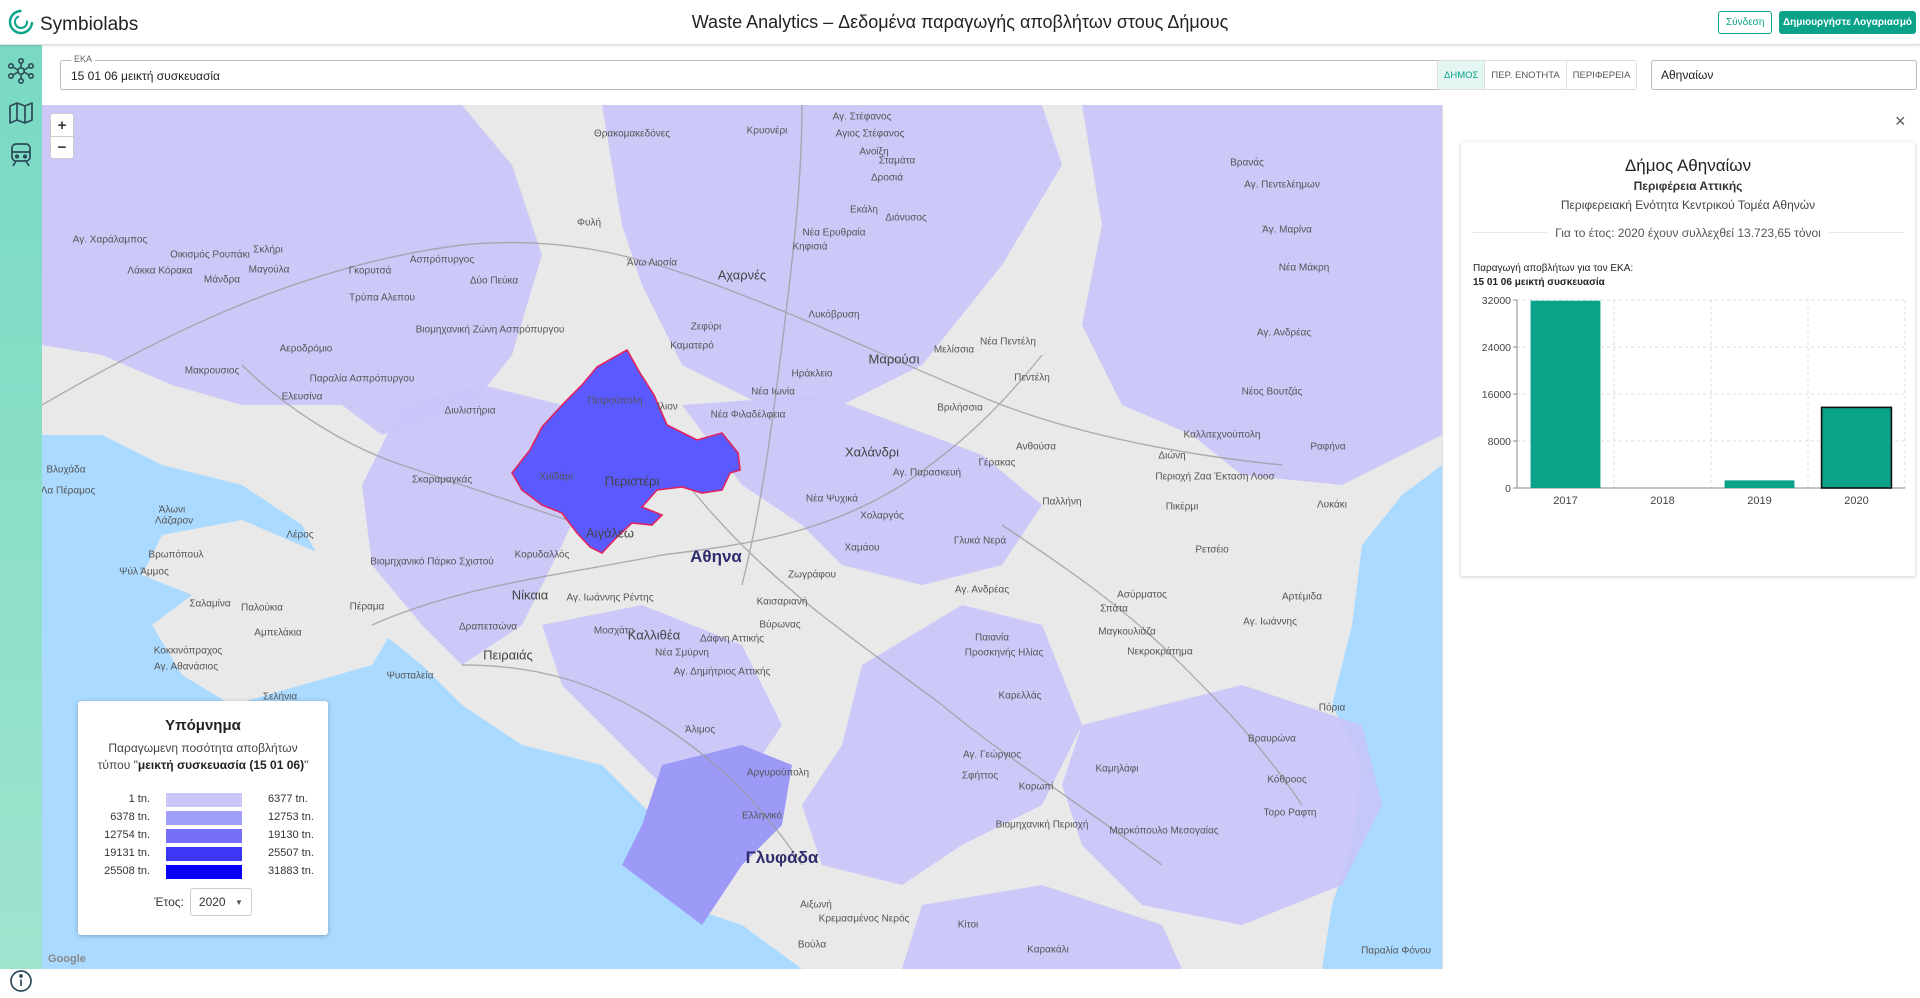  I want to click on map-label: Γλυκά Νερά, so click(980, 541).